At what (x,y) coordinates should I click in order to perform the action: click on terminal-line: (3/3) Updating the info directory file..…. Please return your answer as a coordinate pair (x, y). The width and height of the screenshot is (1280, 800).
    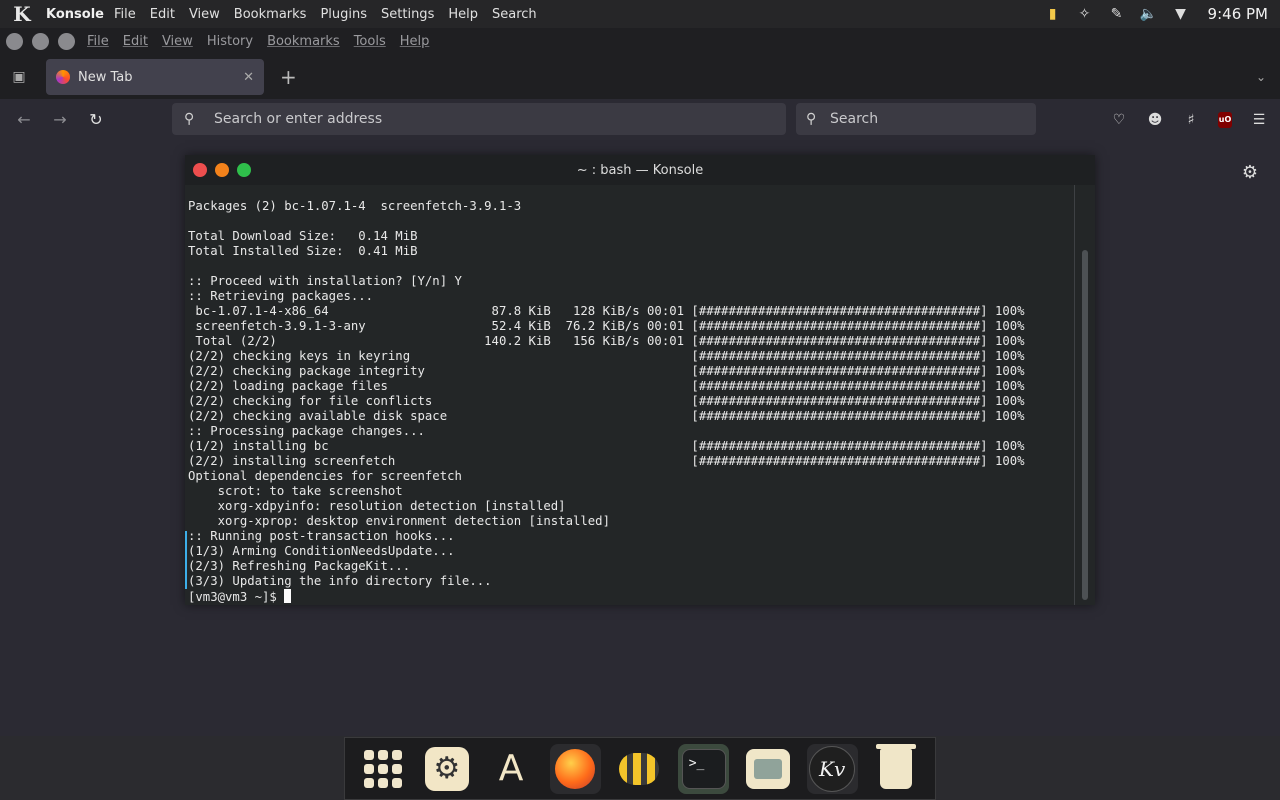
    Looking at the image, I should click on (340, 581).